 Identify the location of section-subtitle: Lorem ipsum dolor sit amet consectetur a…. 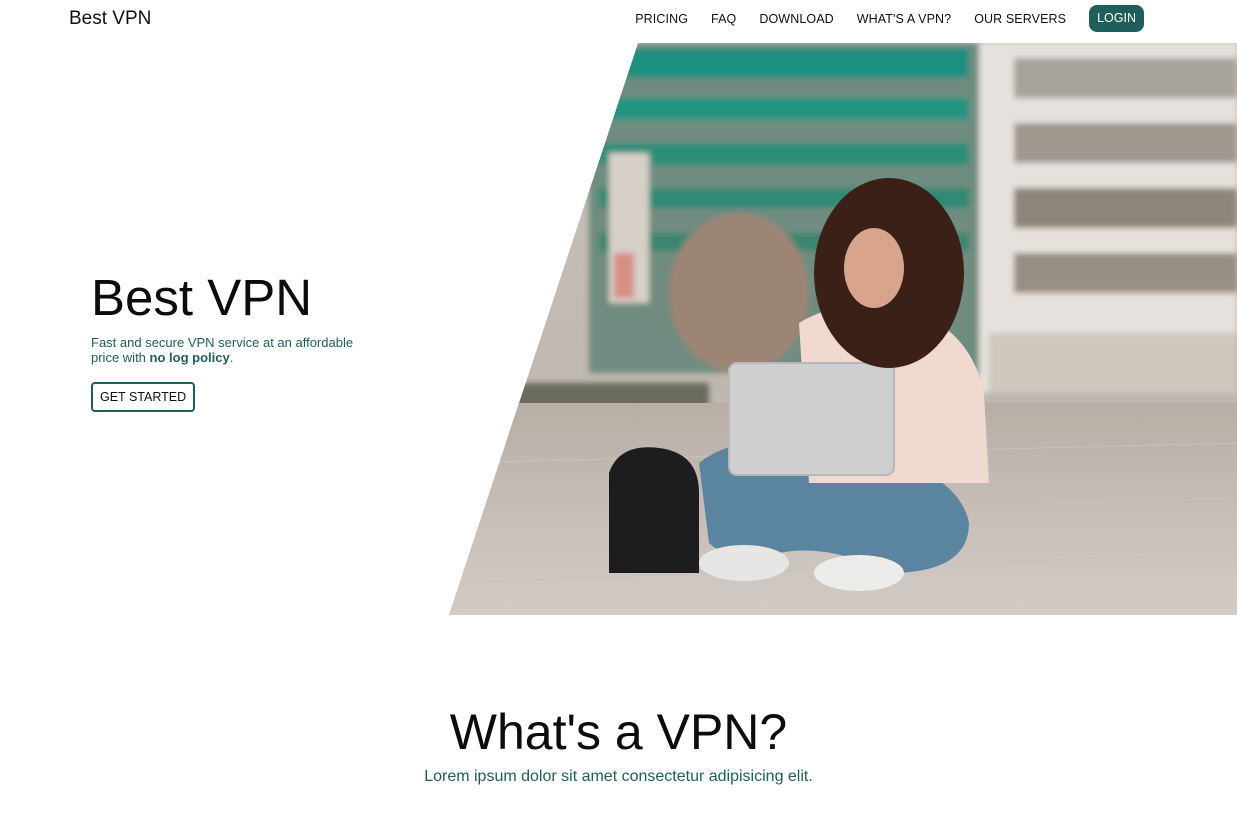
(618, 776).